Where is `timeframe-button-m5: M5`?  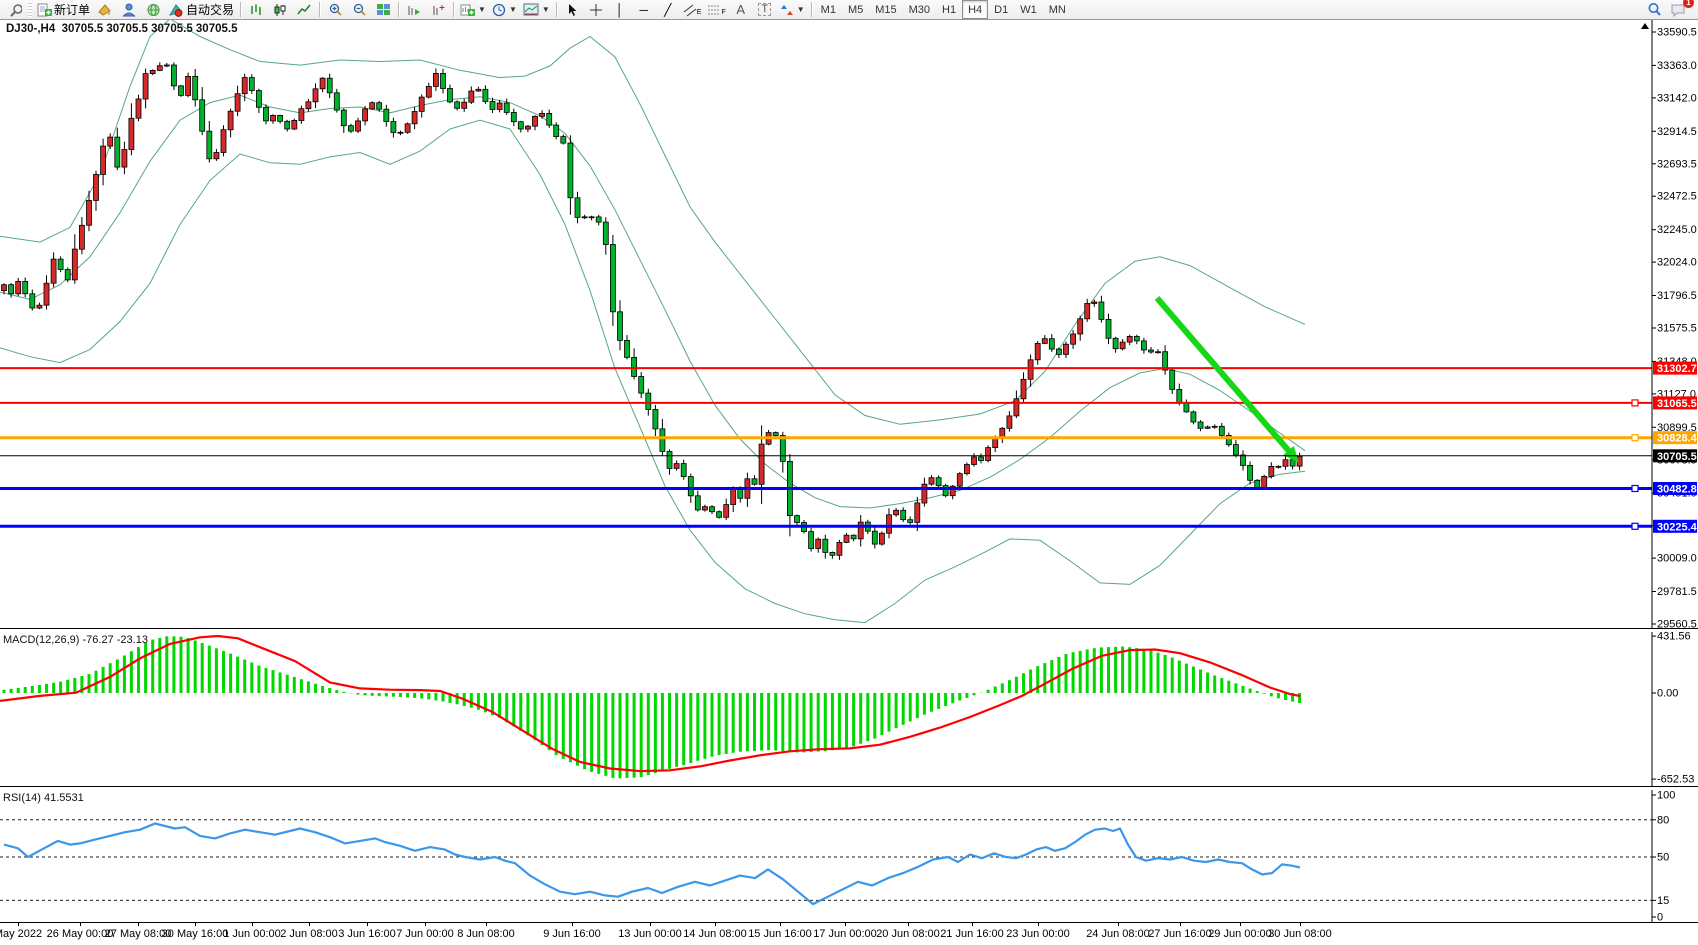 timeframe-button-m5: M5 is located at coordinates (855, 9).